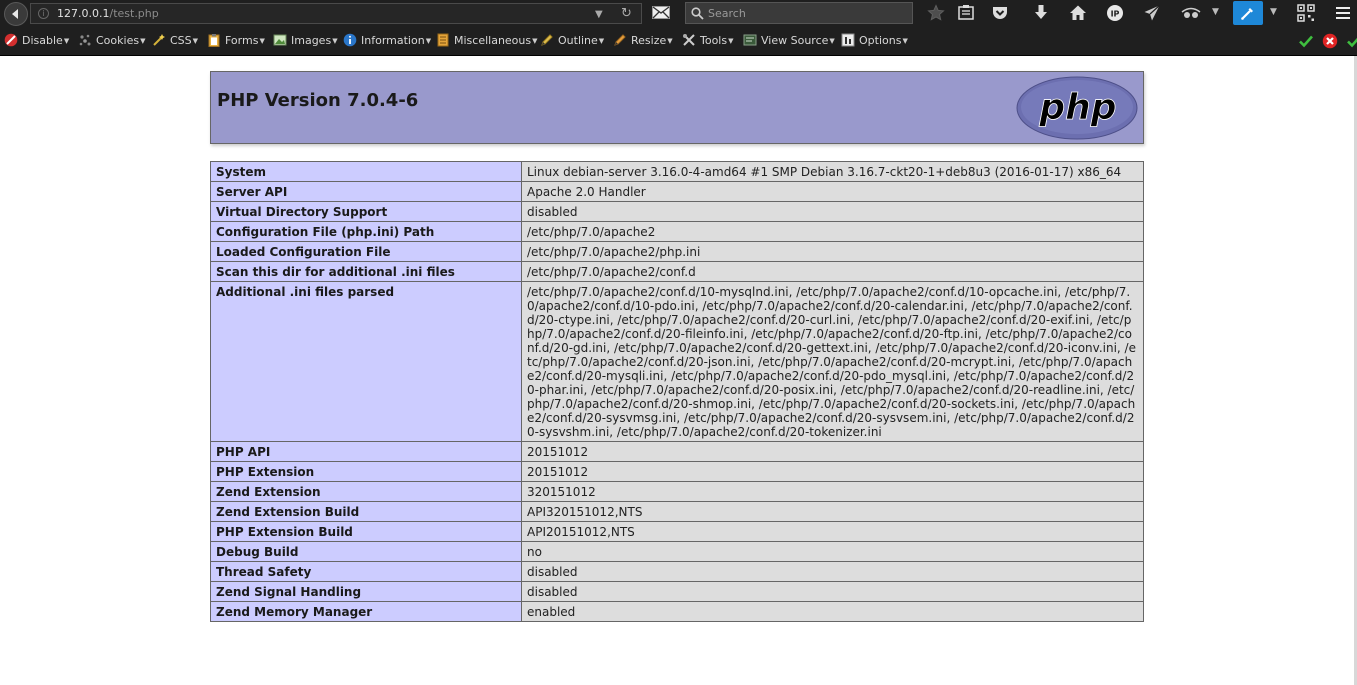  Describe the element at coordinates (366, 471) in the screenshot. I see `table-row-key: PHP Extension` at that location.